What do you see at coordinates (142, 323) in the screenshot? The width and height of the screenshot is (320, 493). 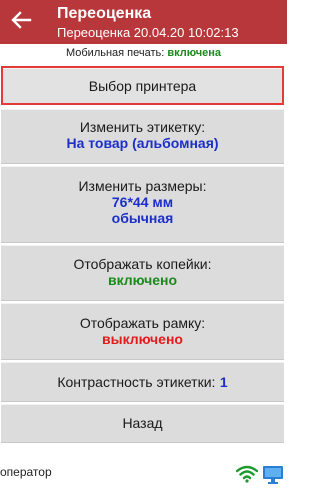 I see `show-frame-label: Отображать рамку:` at bounding box center [142, 323].